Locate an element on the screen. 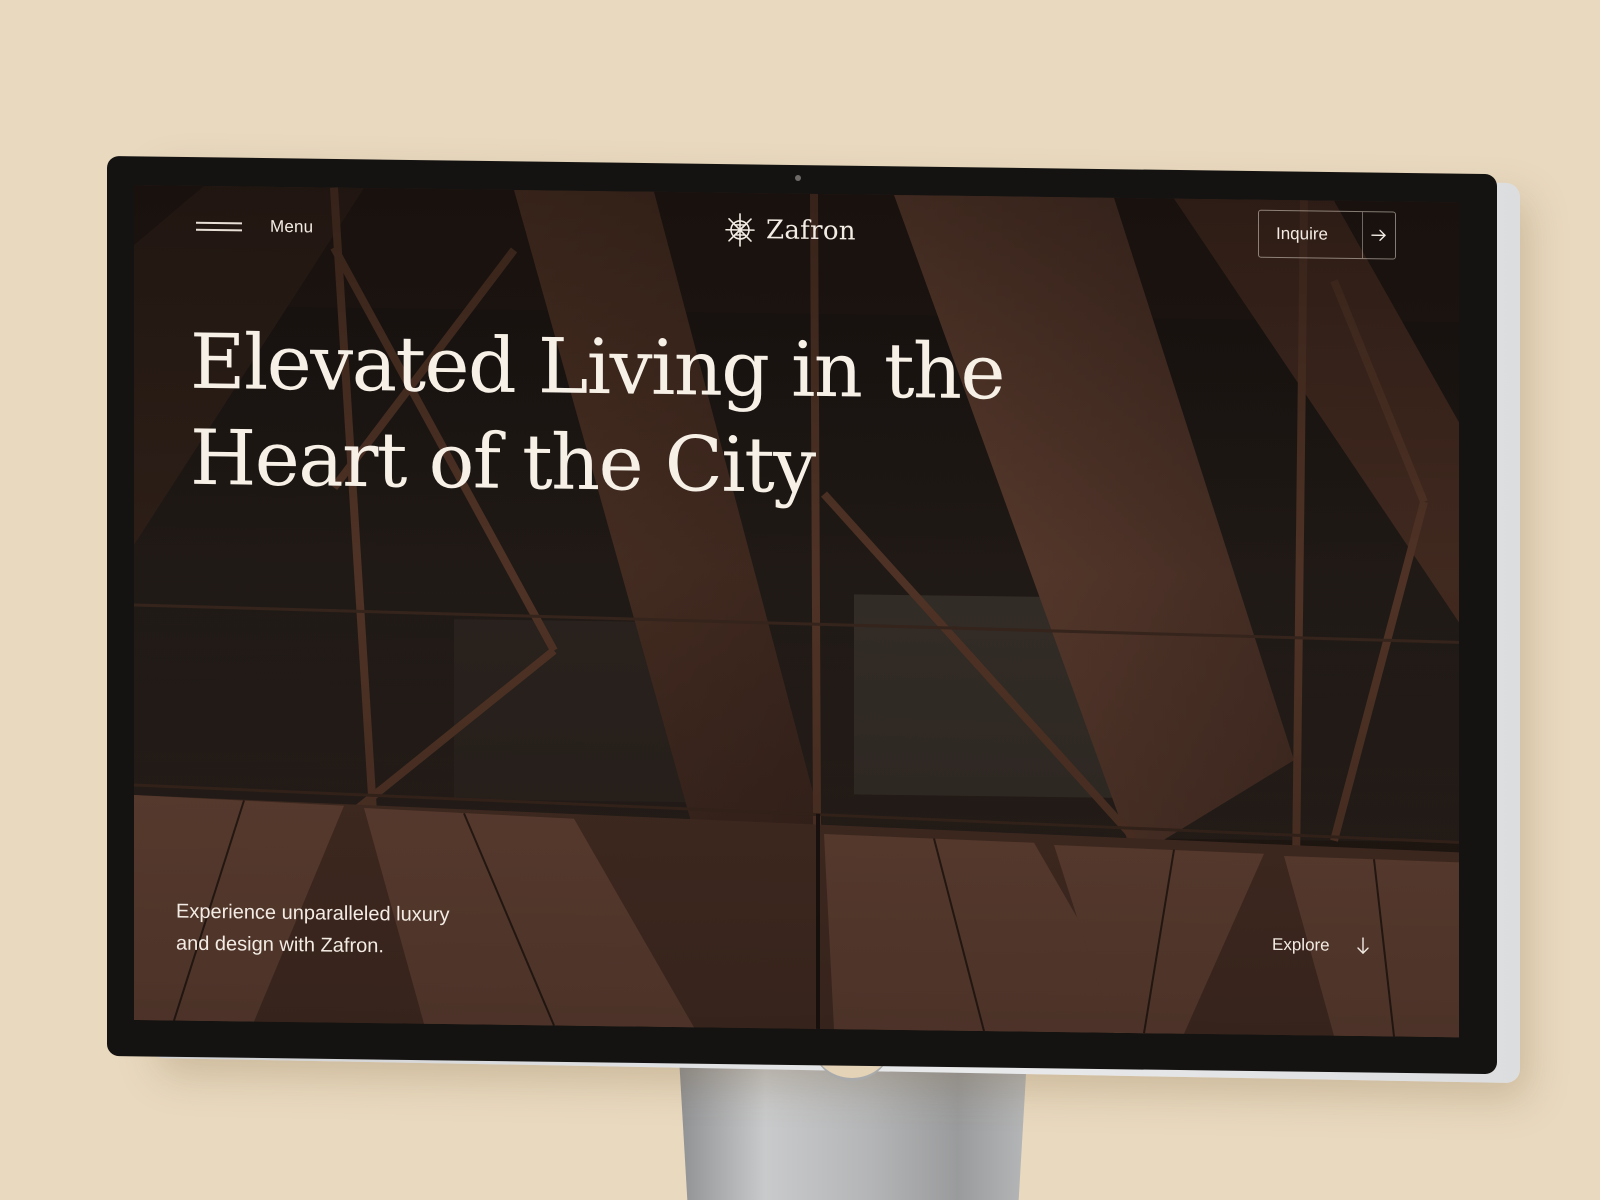 This screenshot has width=1600, height=1200. arrow-right-icon is located at coordinates (1379, 235).